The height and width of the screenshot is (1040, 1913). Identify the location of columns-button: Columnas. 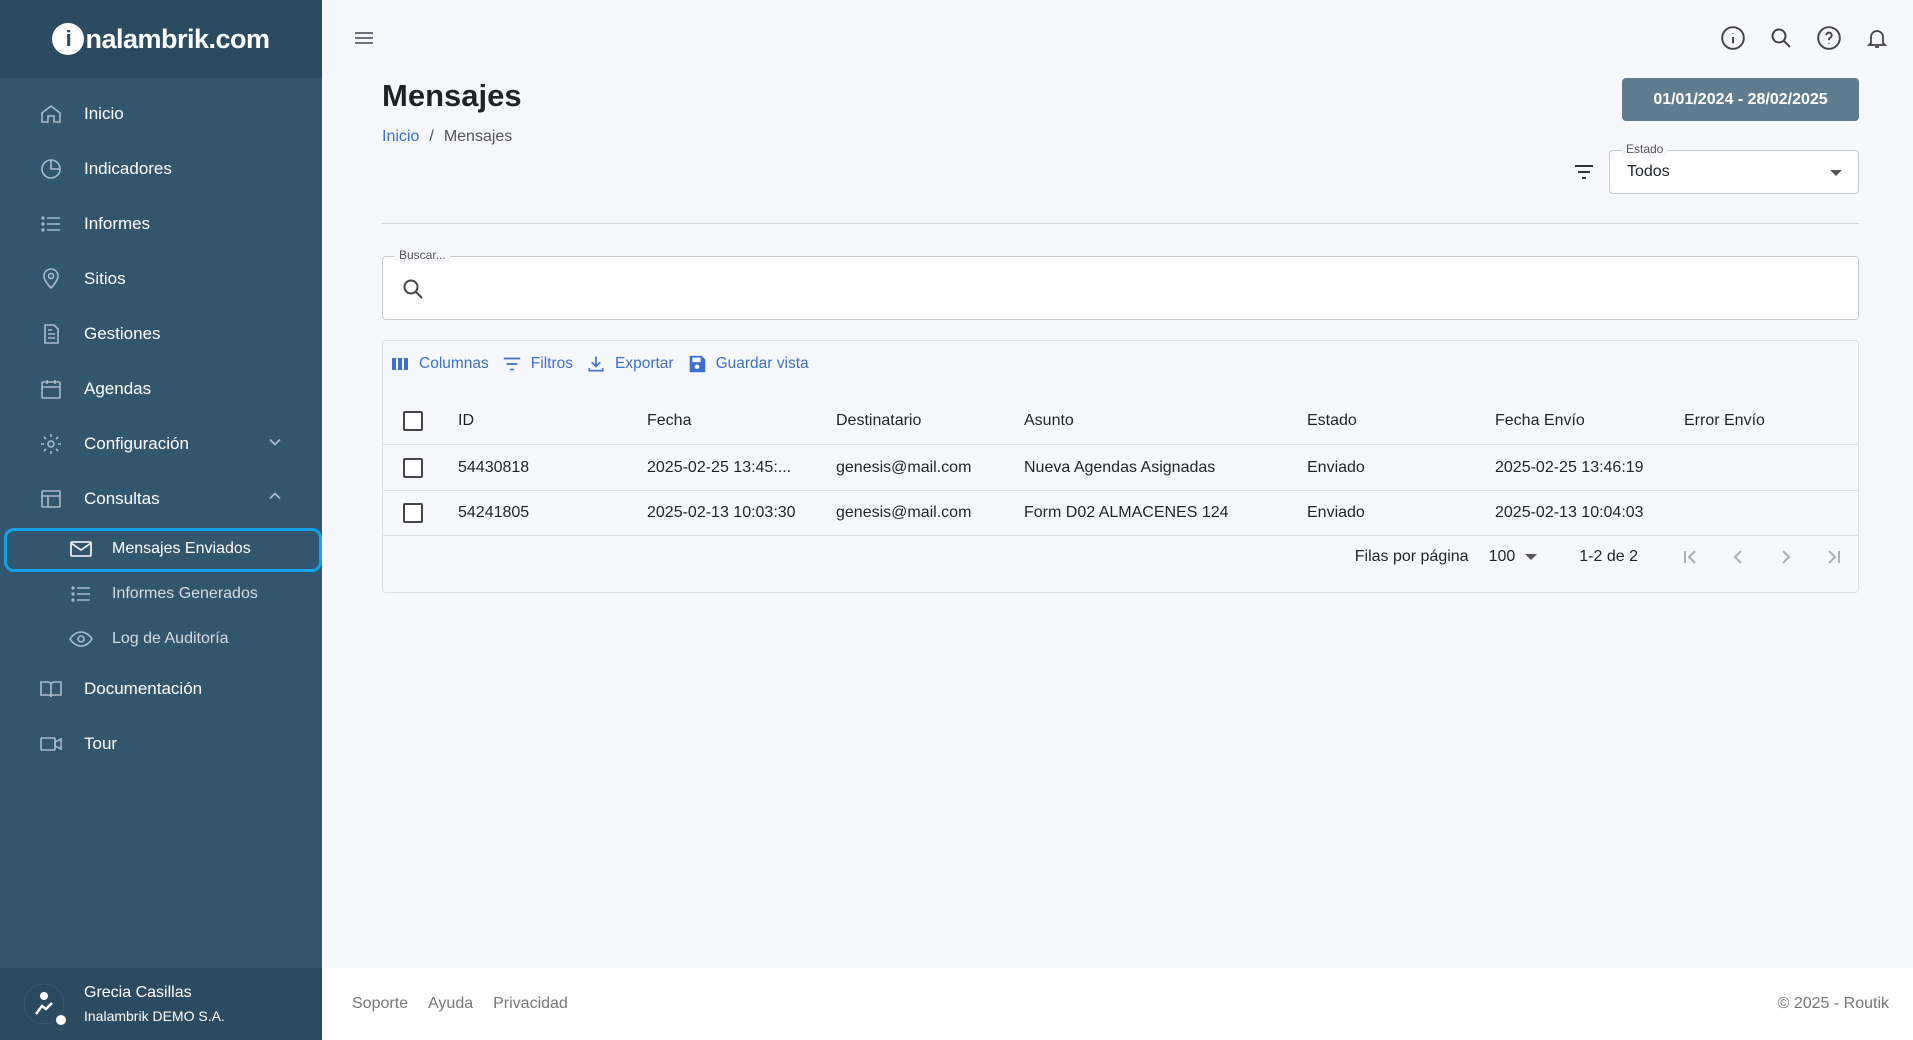
(439, 364).